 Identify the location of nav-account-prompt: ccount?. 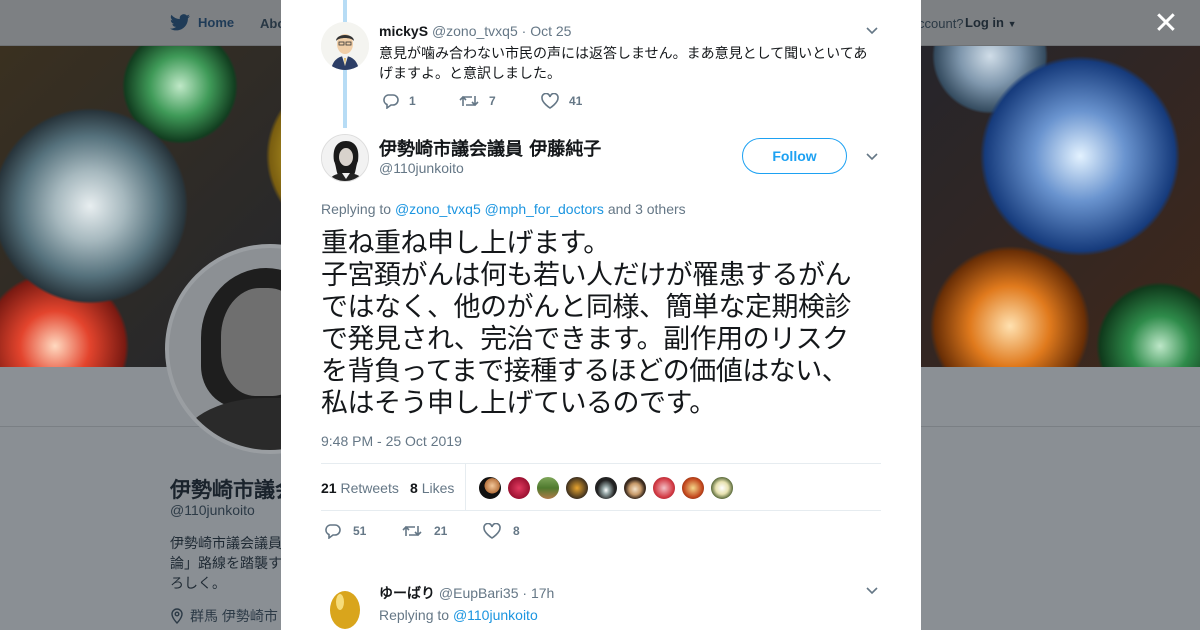
(941, 23).